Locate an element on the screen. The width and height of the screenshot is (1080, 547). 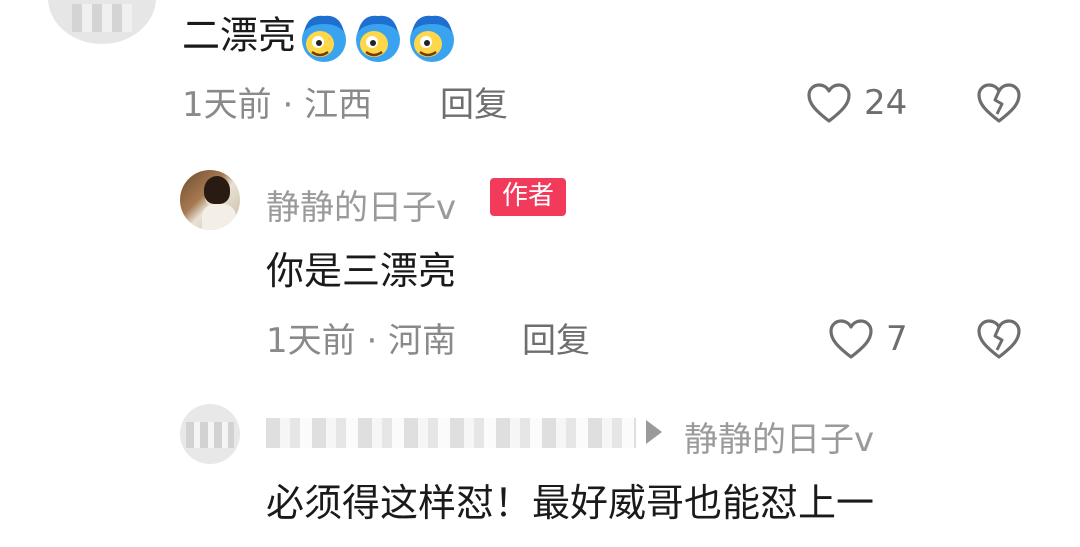
comment-meta-2: 1天前 · 河南 is located at coordinates (361, 341).